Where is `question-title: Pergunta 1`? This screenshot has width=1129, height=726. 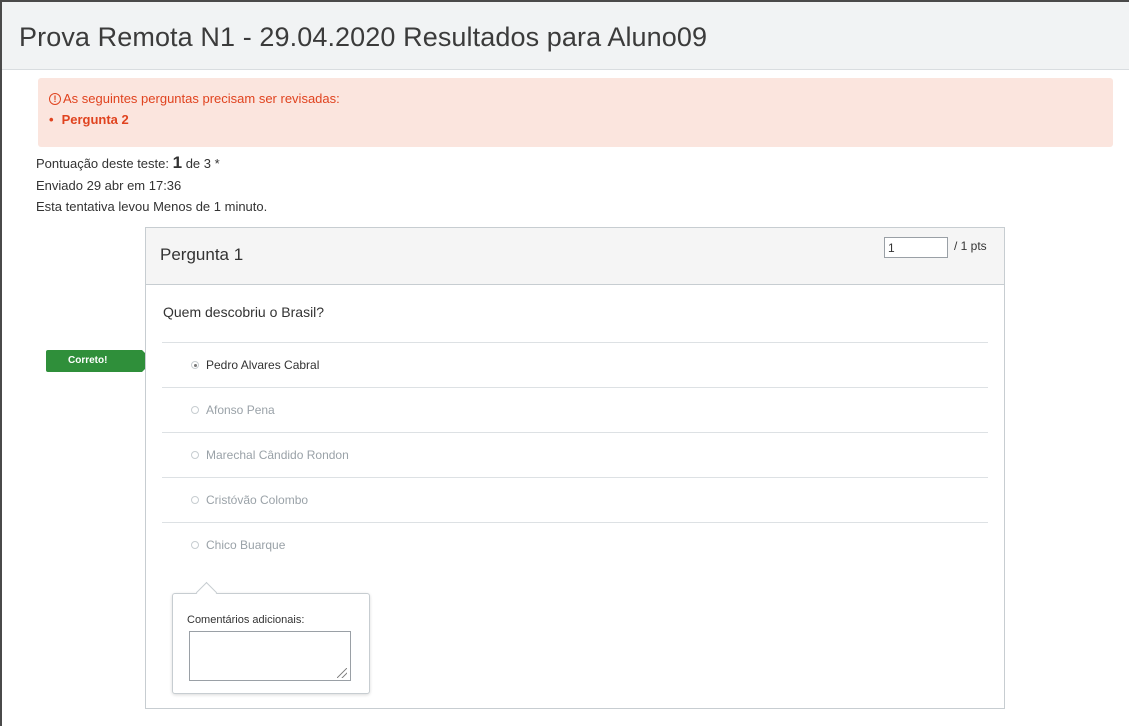
question-title: Pergunta 1 is located at coordinates (202, 254).